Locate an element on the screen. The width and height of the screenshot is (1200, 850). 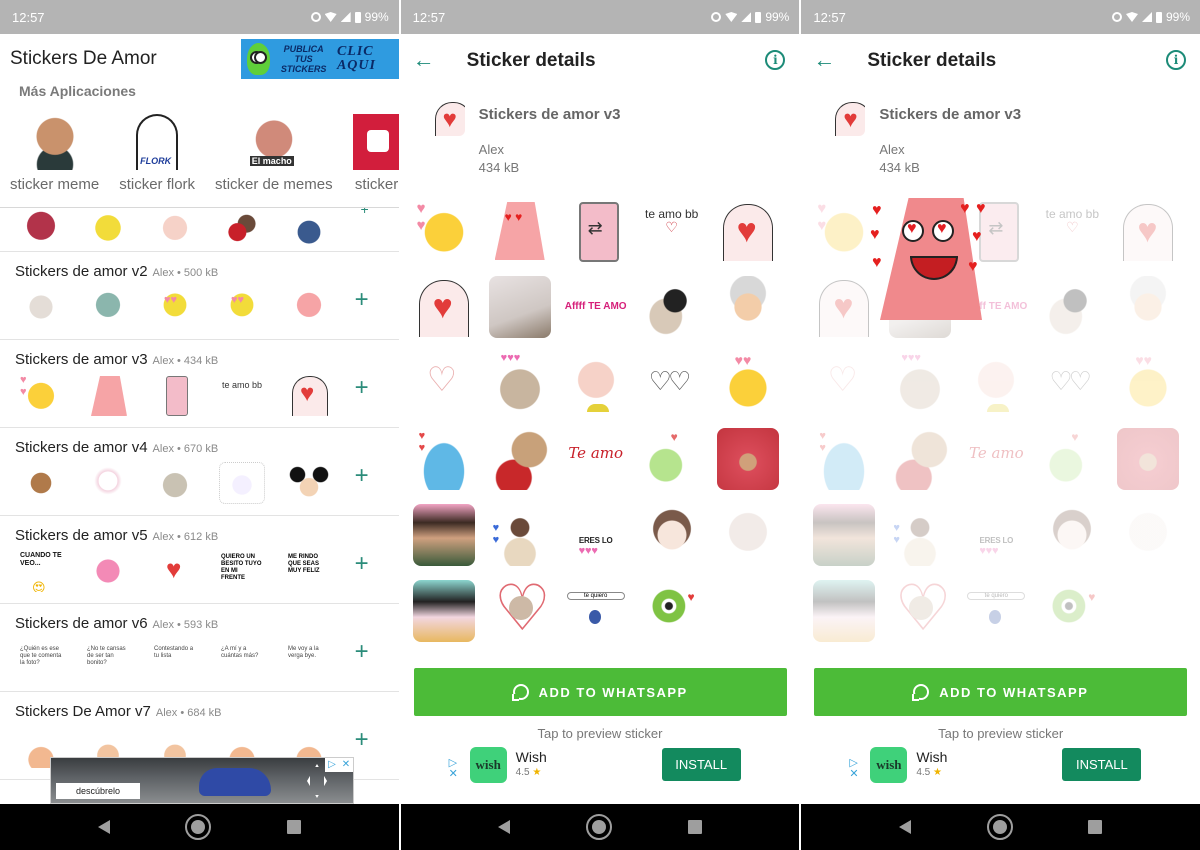
app-item-sticker: sticker is located at coordinates (375, 159).